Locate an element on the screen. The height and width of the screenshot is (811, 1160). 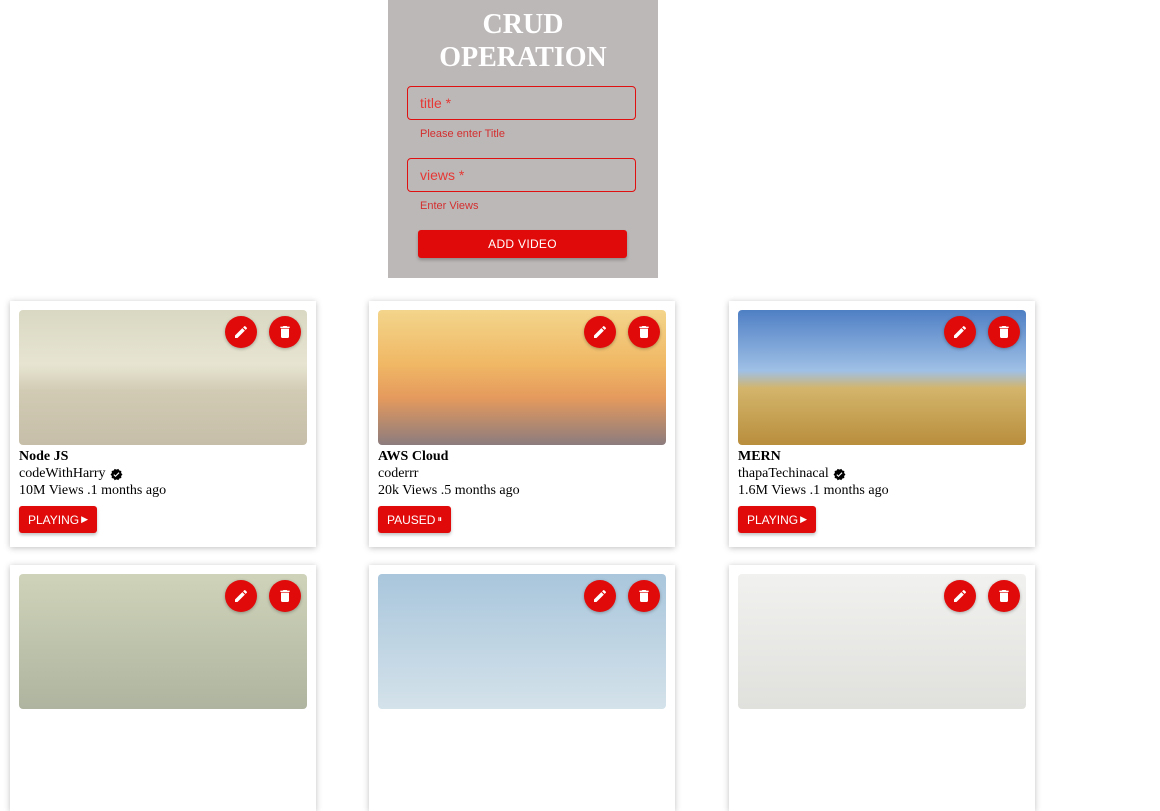
title-input is located at coordinates (521, 103).